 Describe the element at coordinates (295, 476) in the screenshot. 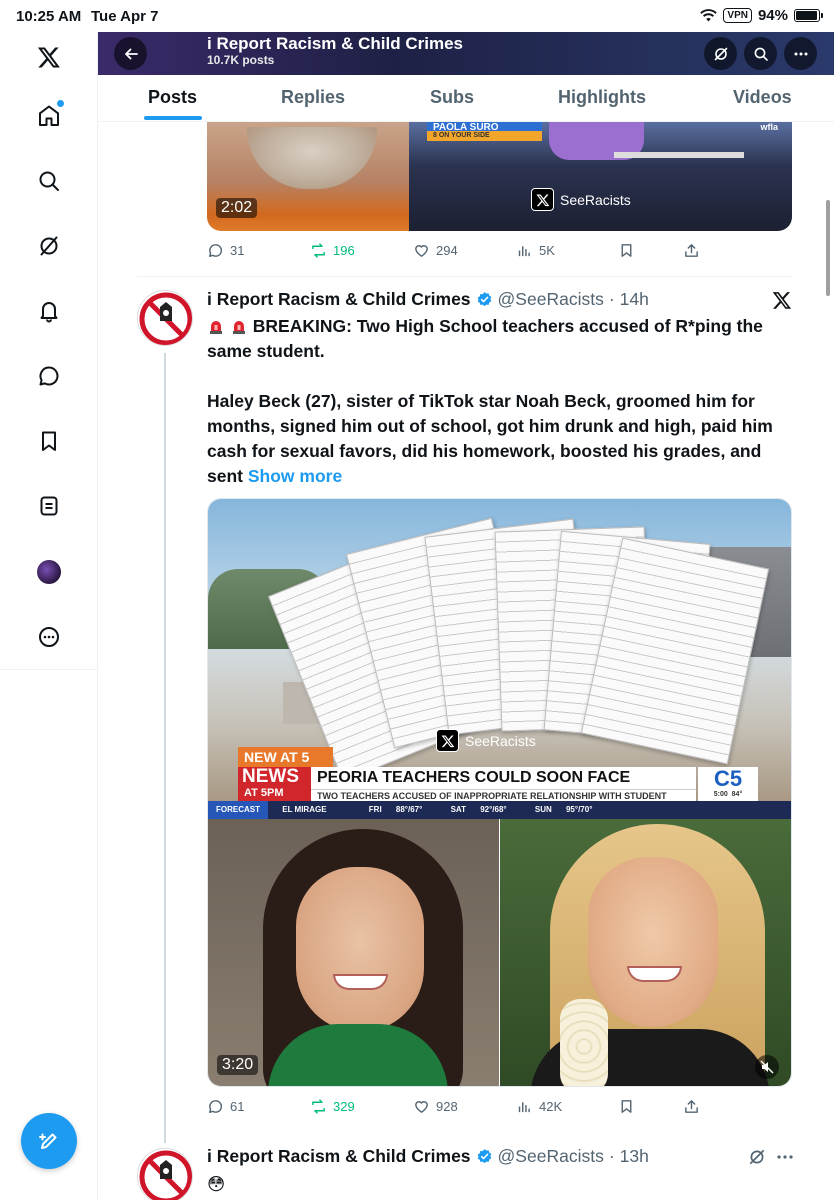

I see `show-more-link: Show more` at that location.